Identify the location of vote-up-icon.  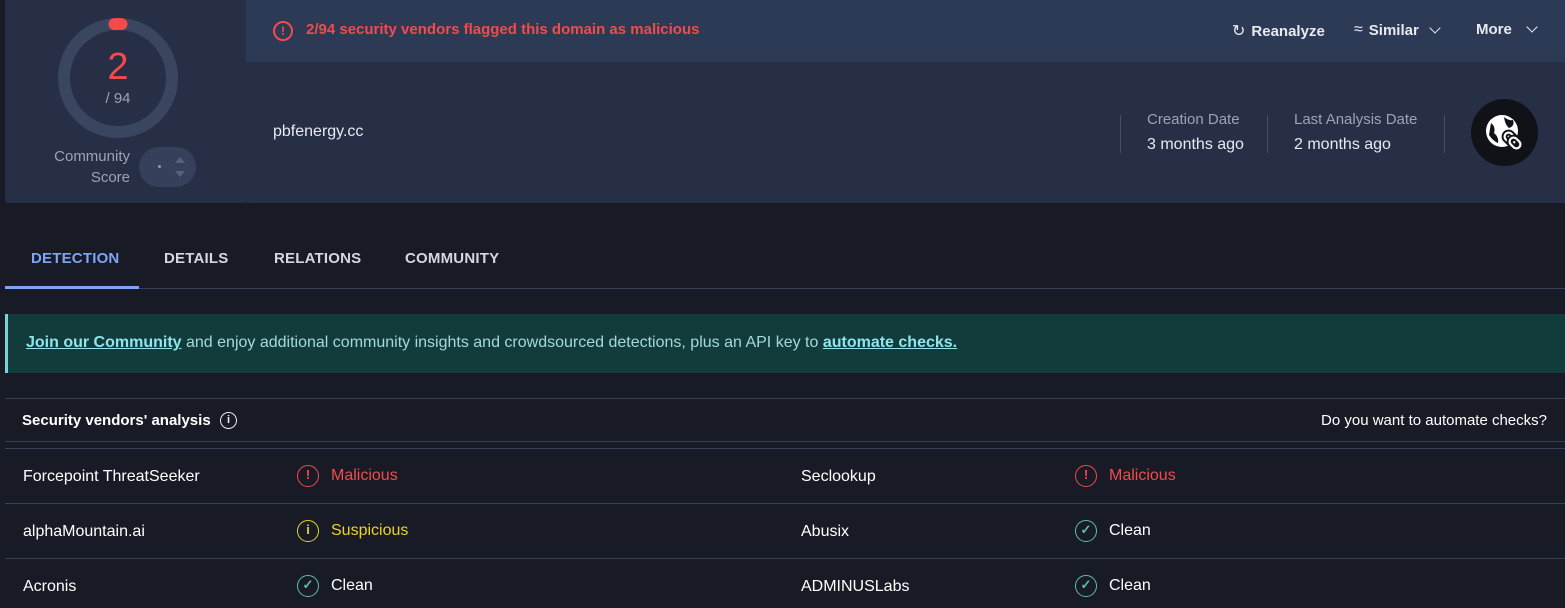
(180, 160).